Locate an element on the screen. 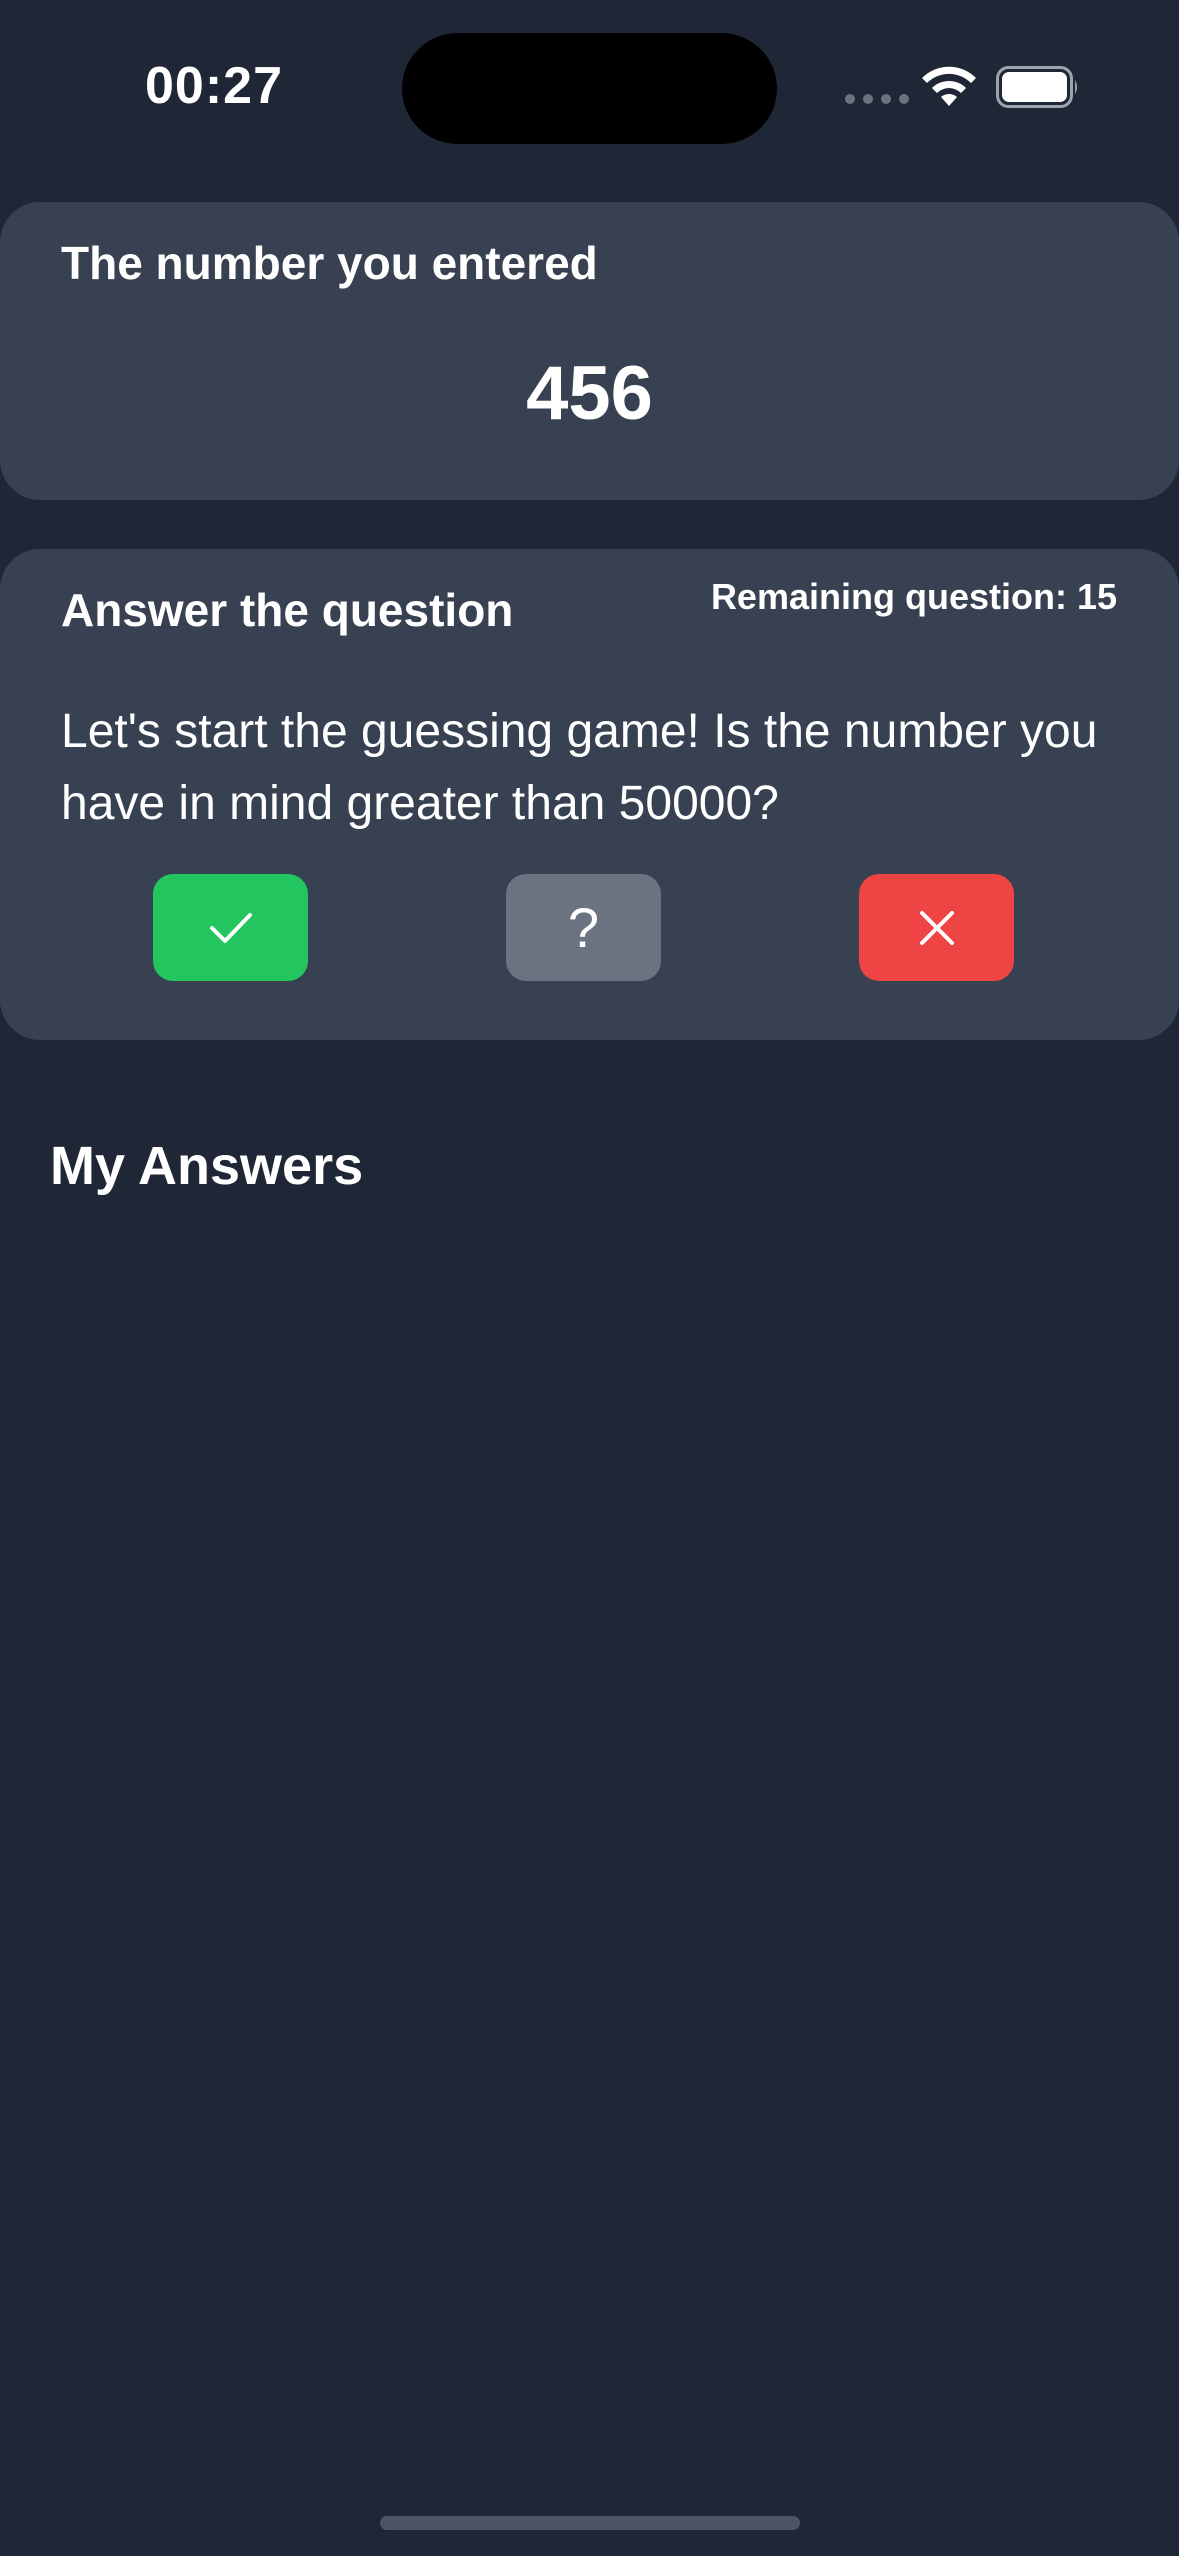 This screenshot has height=2556, width=1179. home-indicator is located at coordinates (590, 2523).